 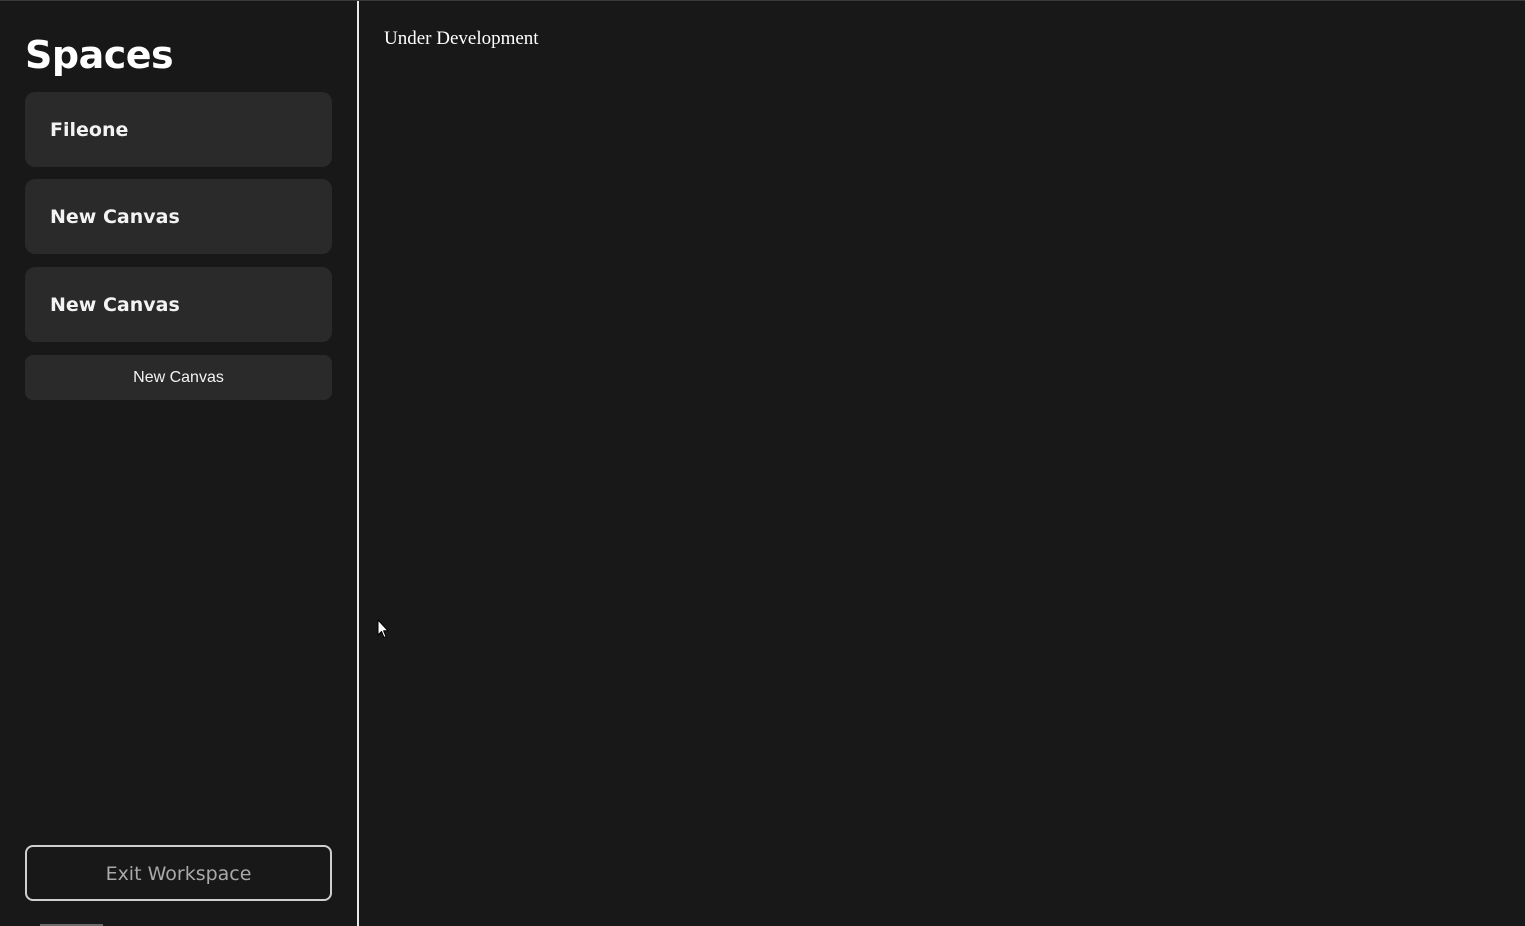 What do you see at coordinates (178, 873) in the screenshot?
I see `exit-workspace-button: Exit Workspace` at bounding box center [178, 873].